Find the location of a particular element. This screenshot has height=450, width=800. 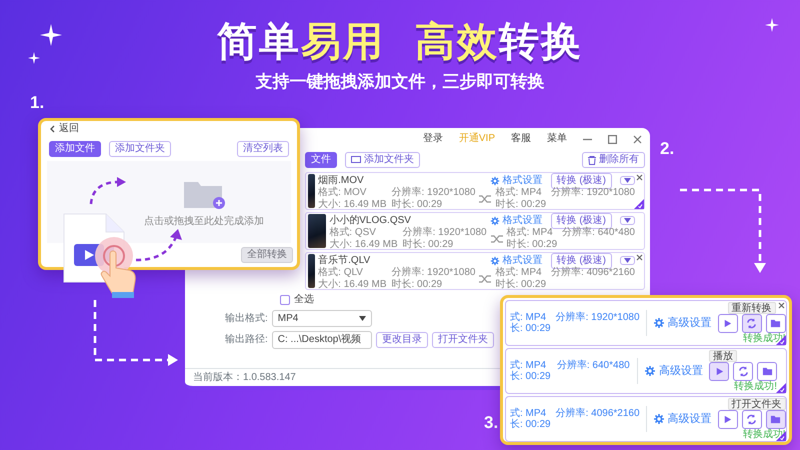

spec-text: 式: MP4 is located at coordinates (529, 365).